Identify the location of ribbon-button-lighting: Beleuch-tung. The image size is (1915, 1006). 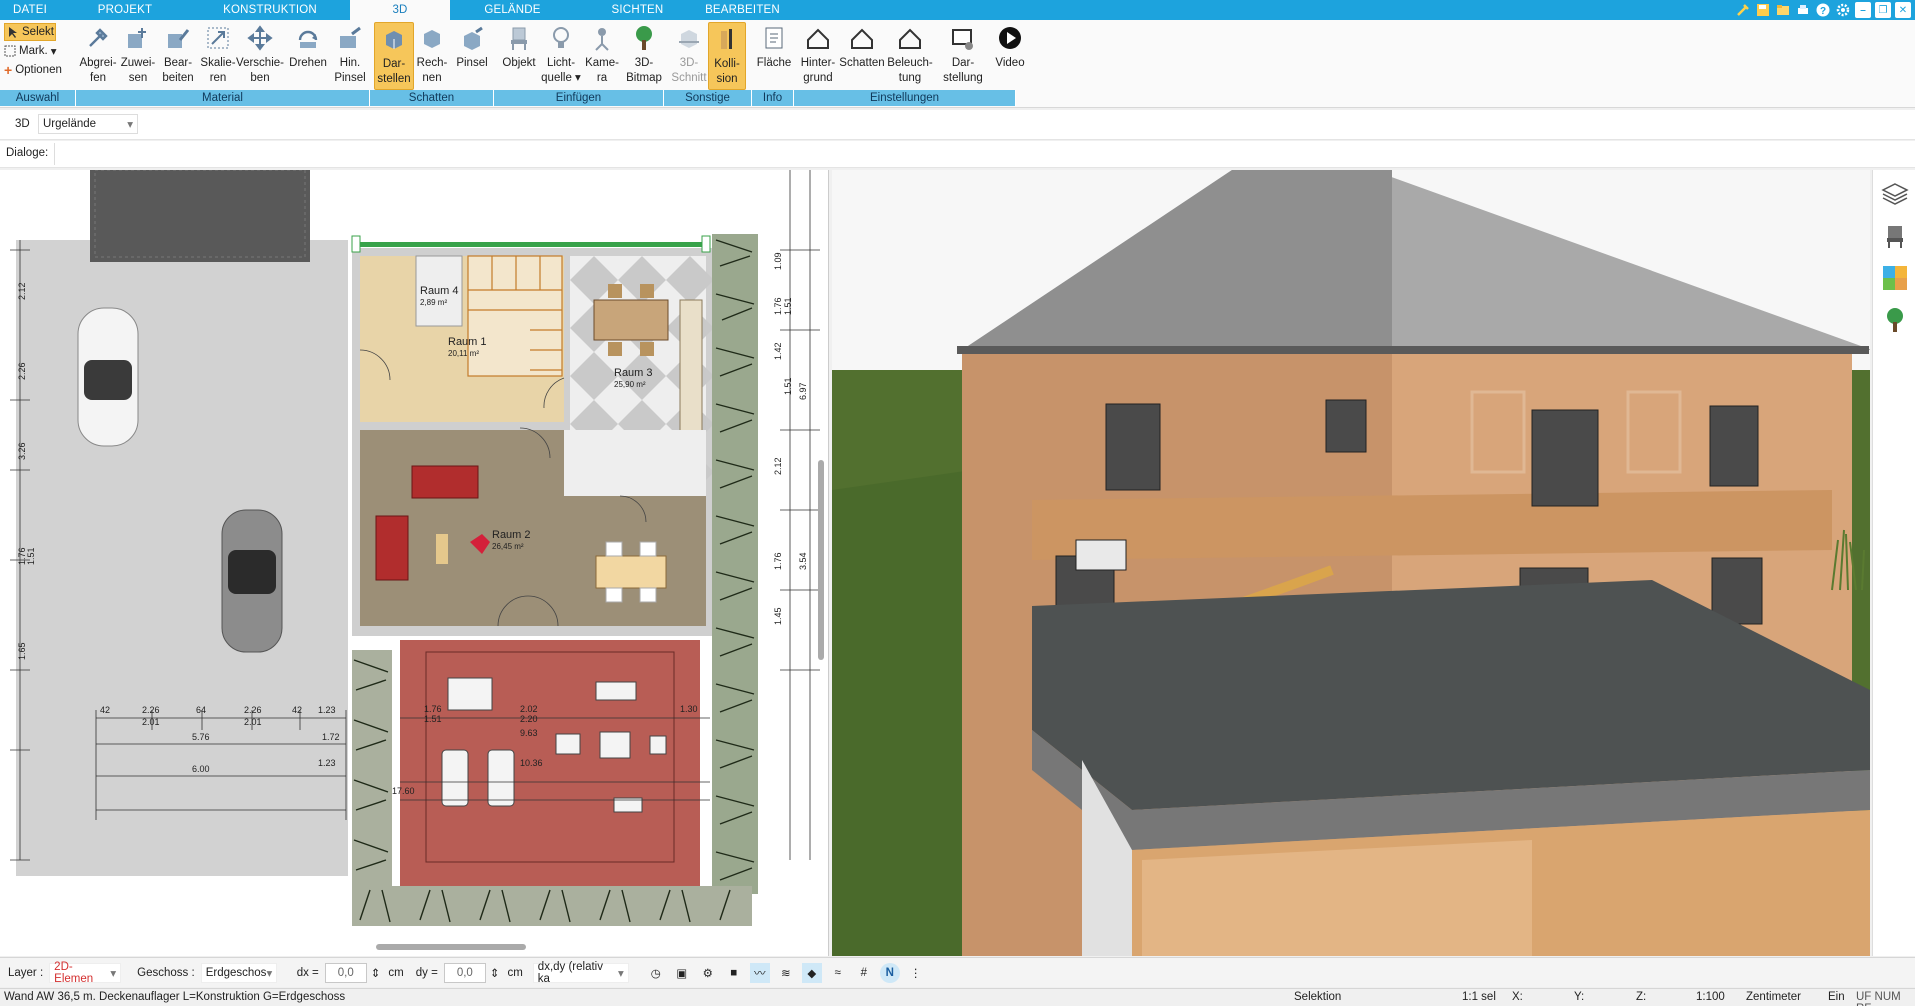
(910, 56).